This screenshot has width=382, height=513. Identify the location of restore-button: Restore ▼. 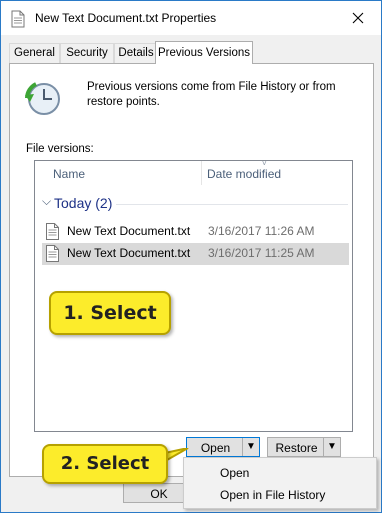
(304, 447).